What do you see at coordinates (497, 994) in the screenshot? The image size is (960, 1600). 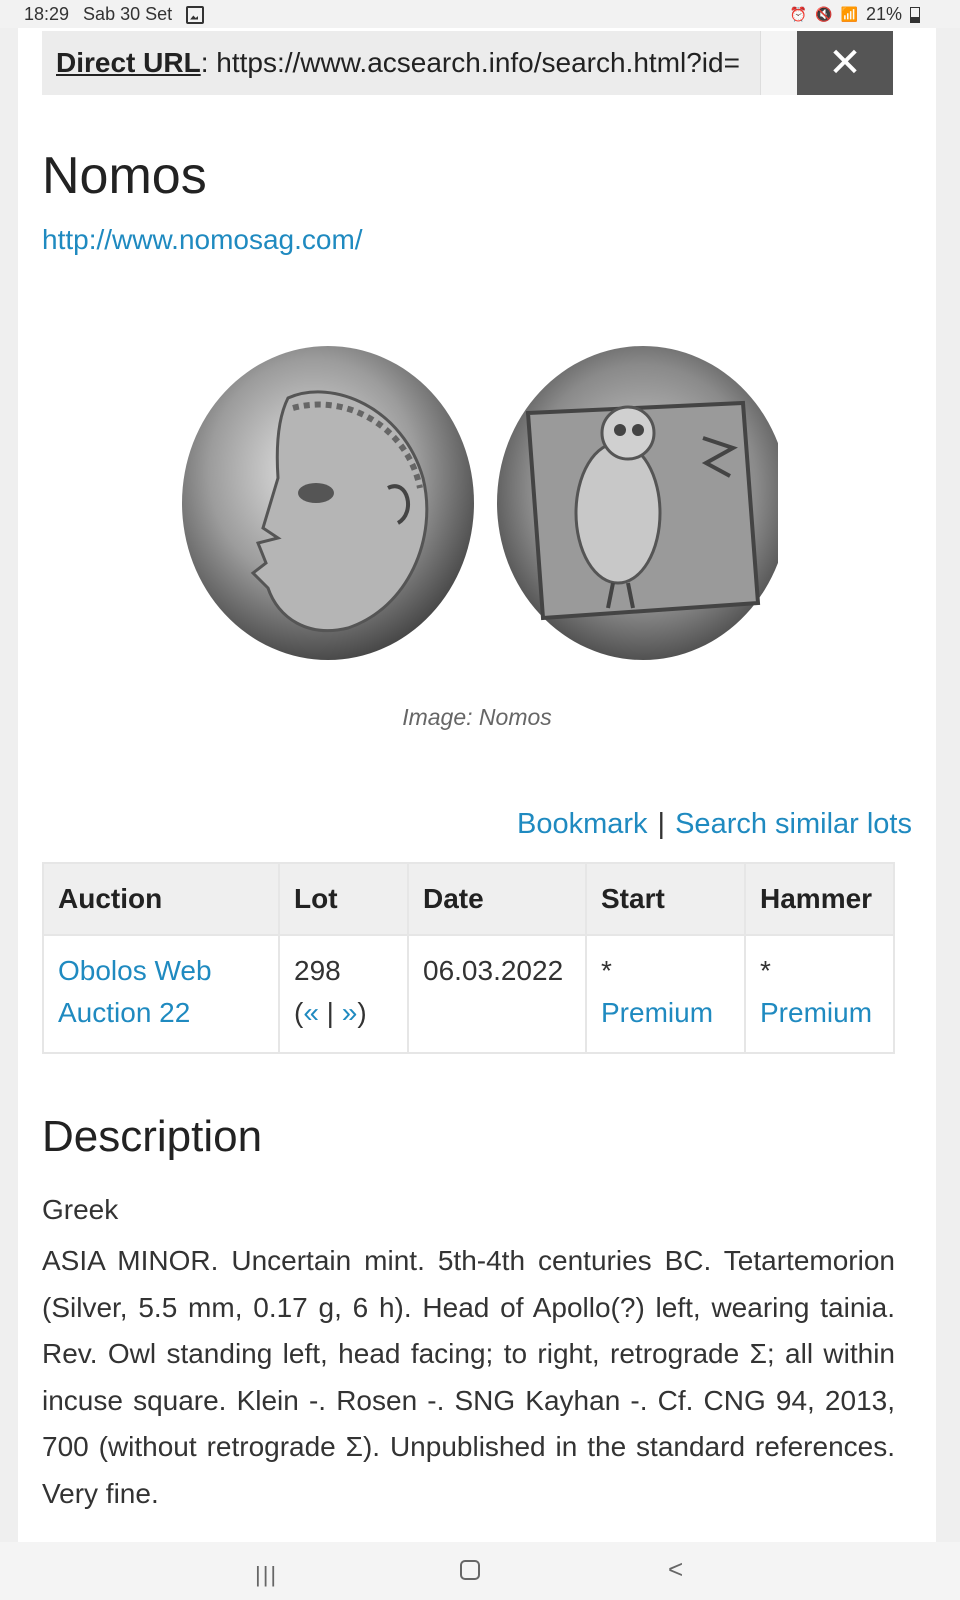 I see `cell-date: 06.03.2022` at bounding box center [497, 994].